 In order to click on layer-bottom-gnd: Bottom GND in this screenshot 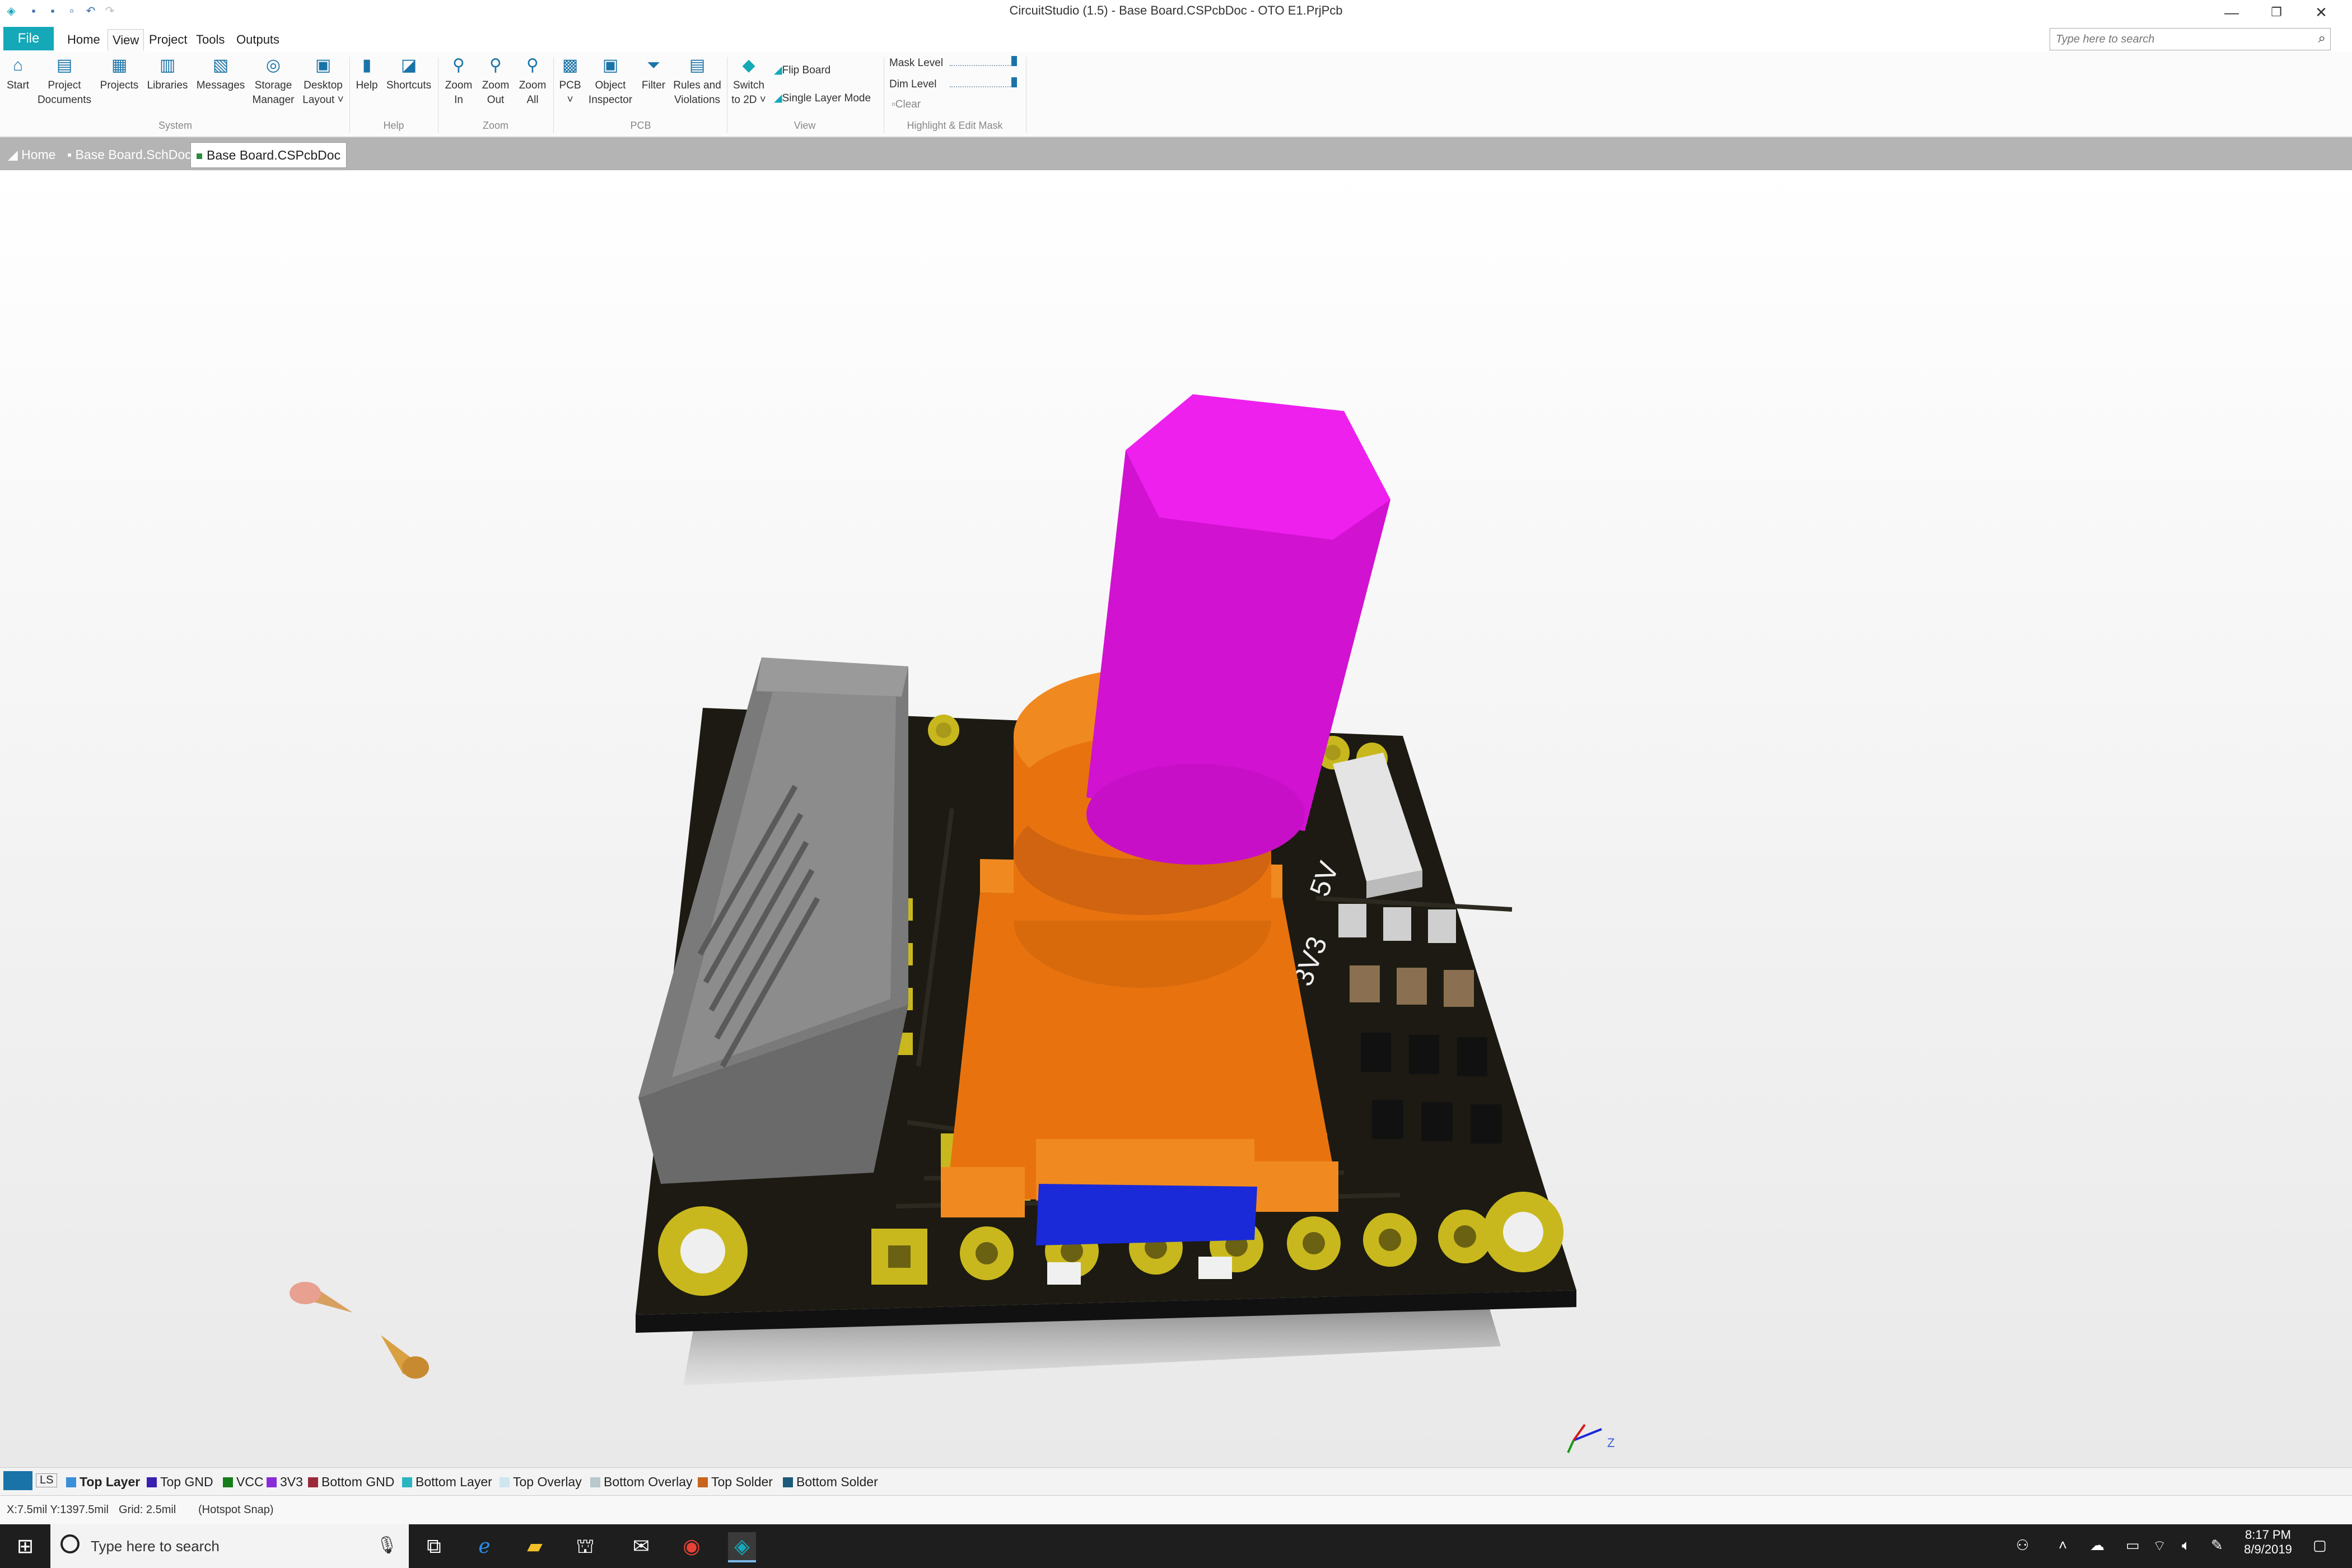, I will do `click(351, 1482)`.